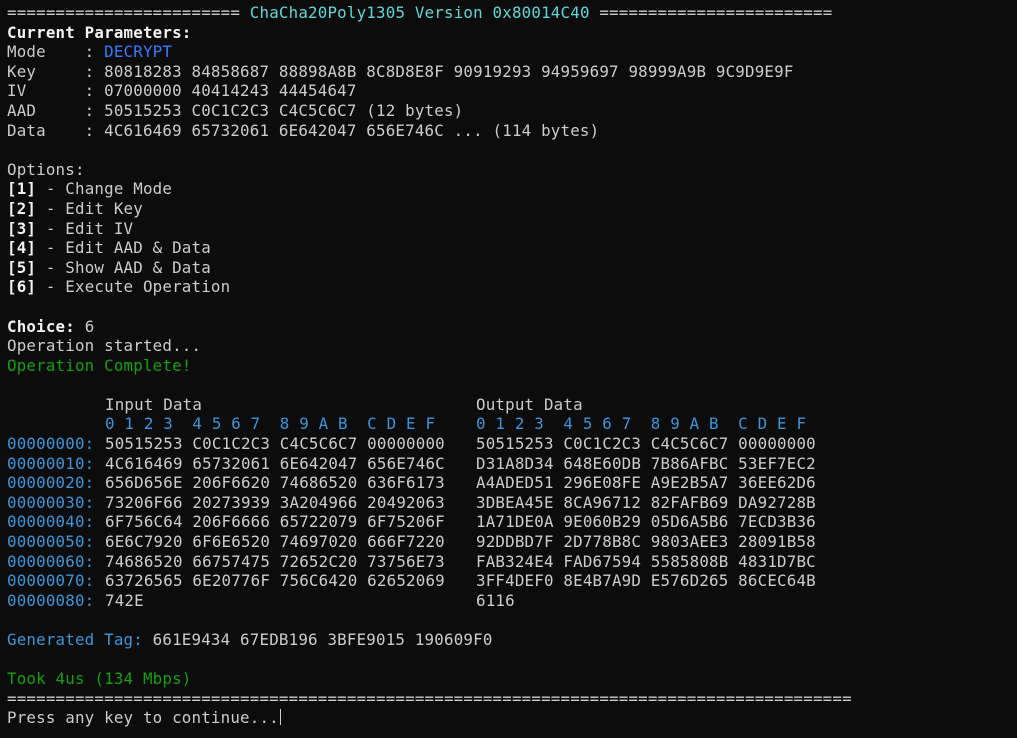  What do you see at coordinates (495, 600) in the screenshot?
I see `hex-output-bytes: 6116` at bounding box center [495, 600].